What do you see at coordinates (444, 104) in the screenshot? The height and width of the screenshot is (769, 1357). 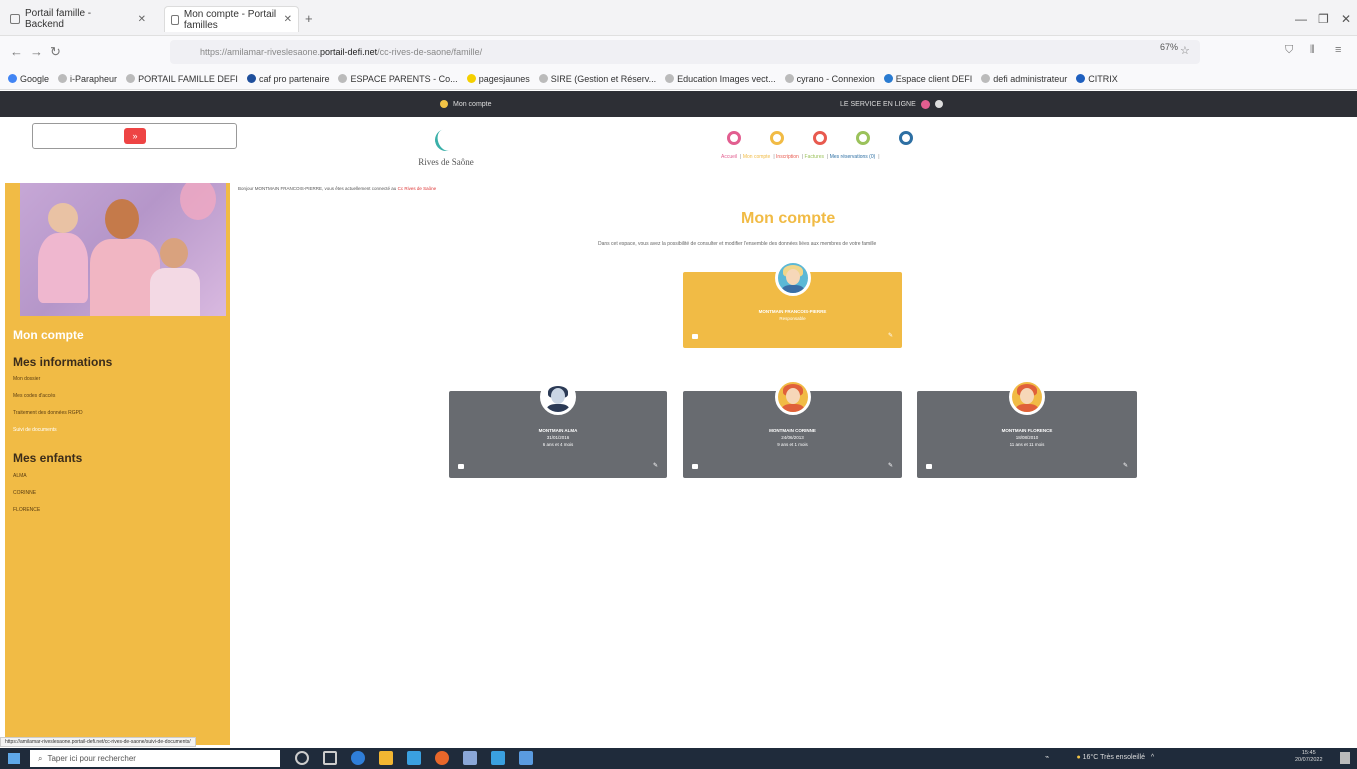 I see `user-icon` at bounding box center [444, 104].